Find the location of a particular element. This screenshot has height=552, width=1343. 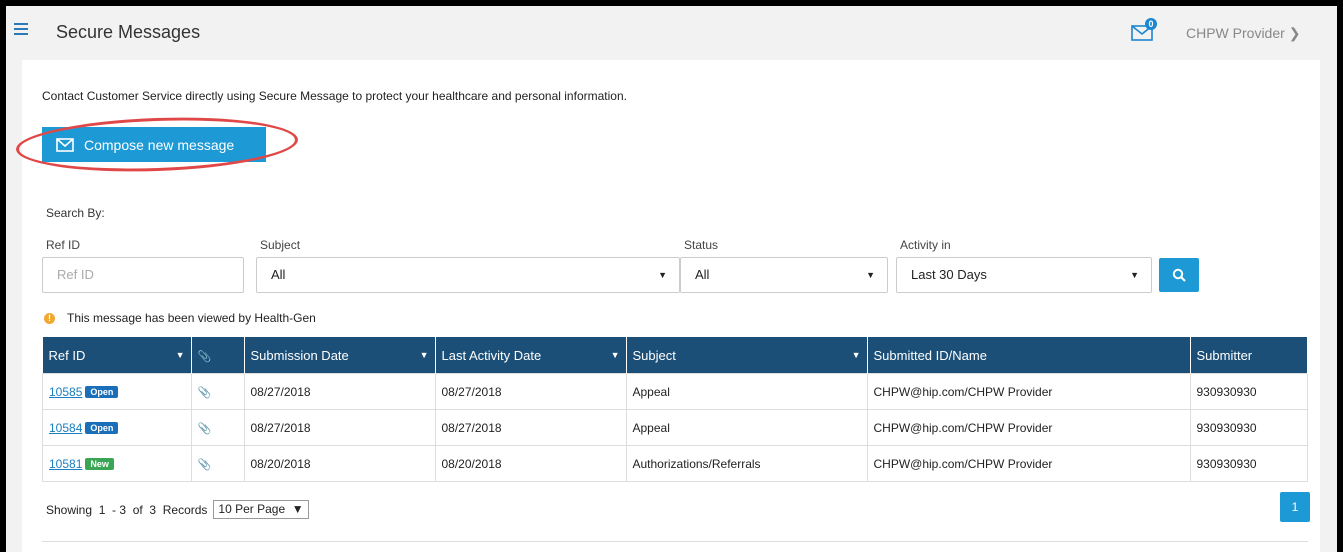

submission-date: 08/20/2018 is located at coordinates (339, 463).